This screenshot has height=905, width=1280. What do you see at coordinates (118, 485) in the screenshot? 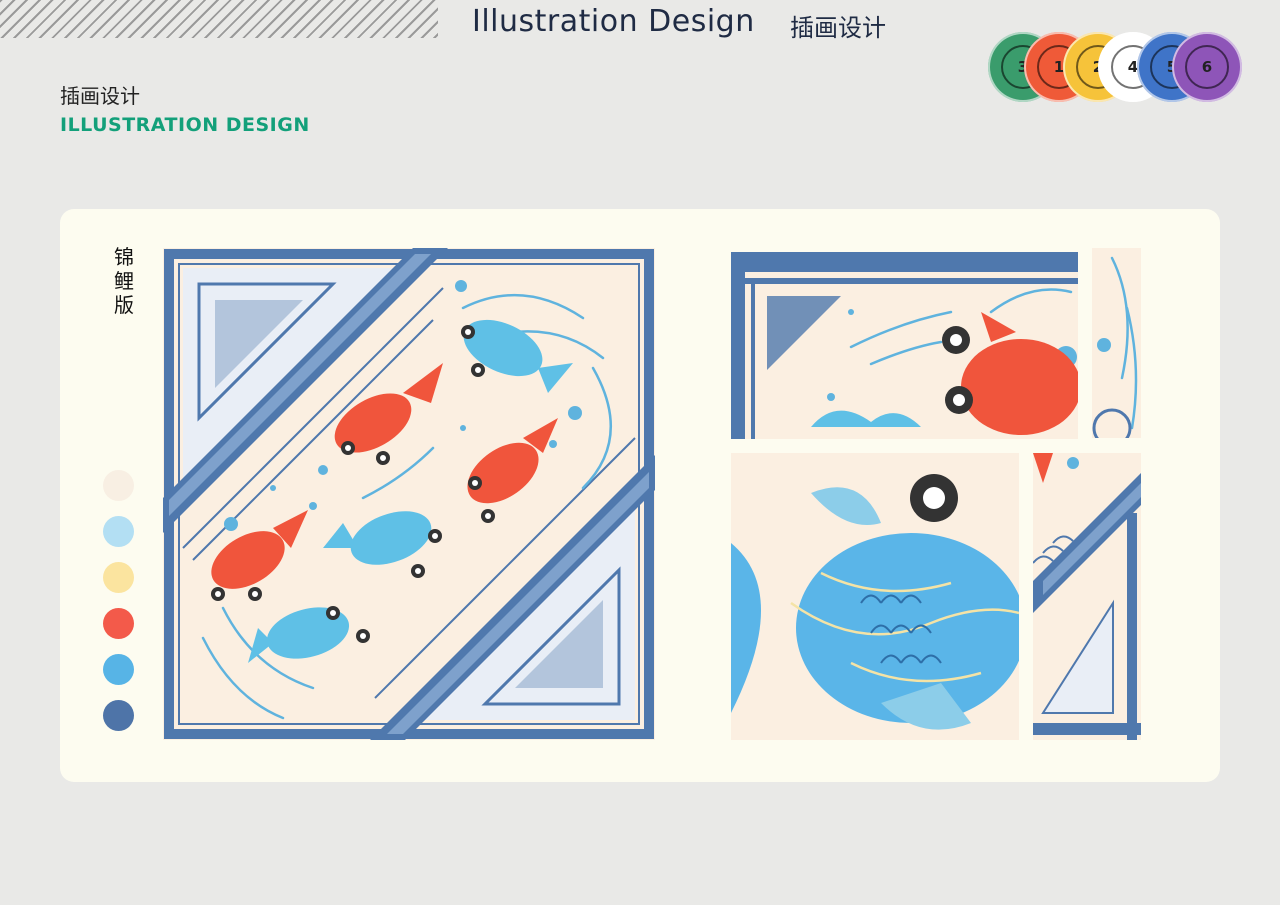
I see `swatch-cream` at bounding box center [118, 485].